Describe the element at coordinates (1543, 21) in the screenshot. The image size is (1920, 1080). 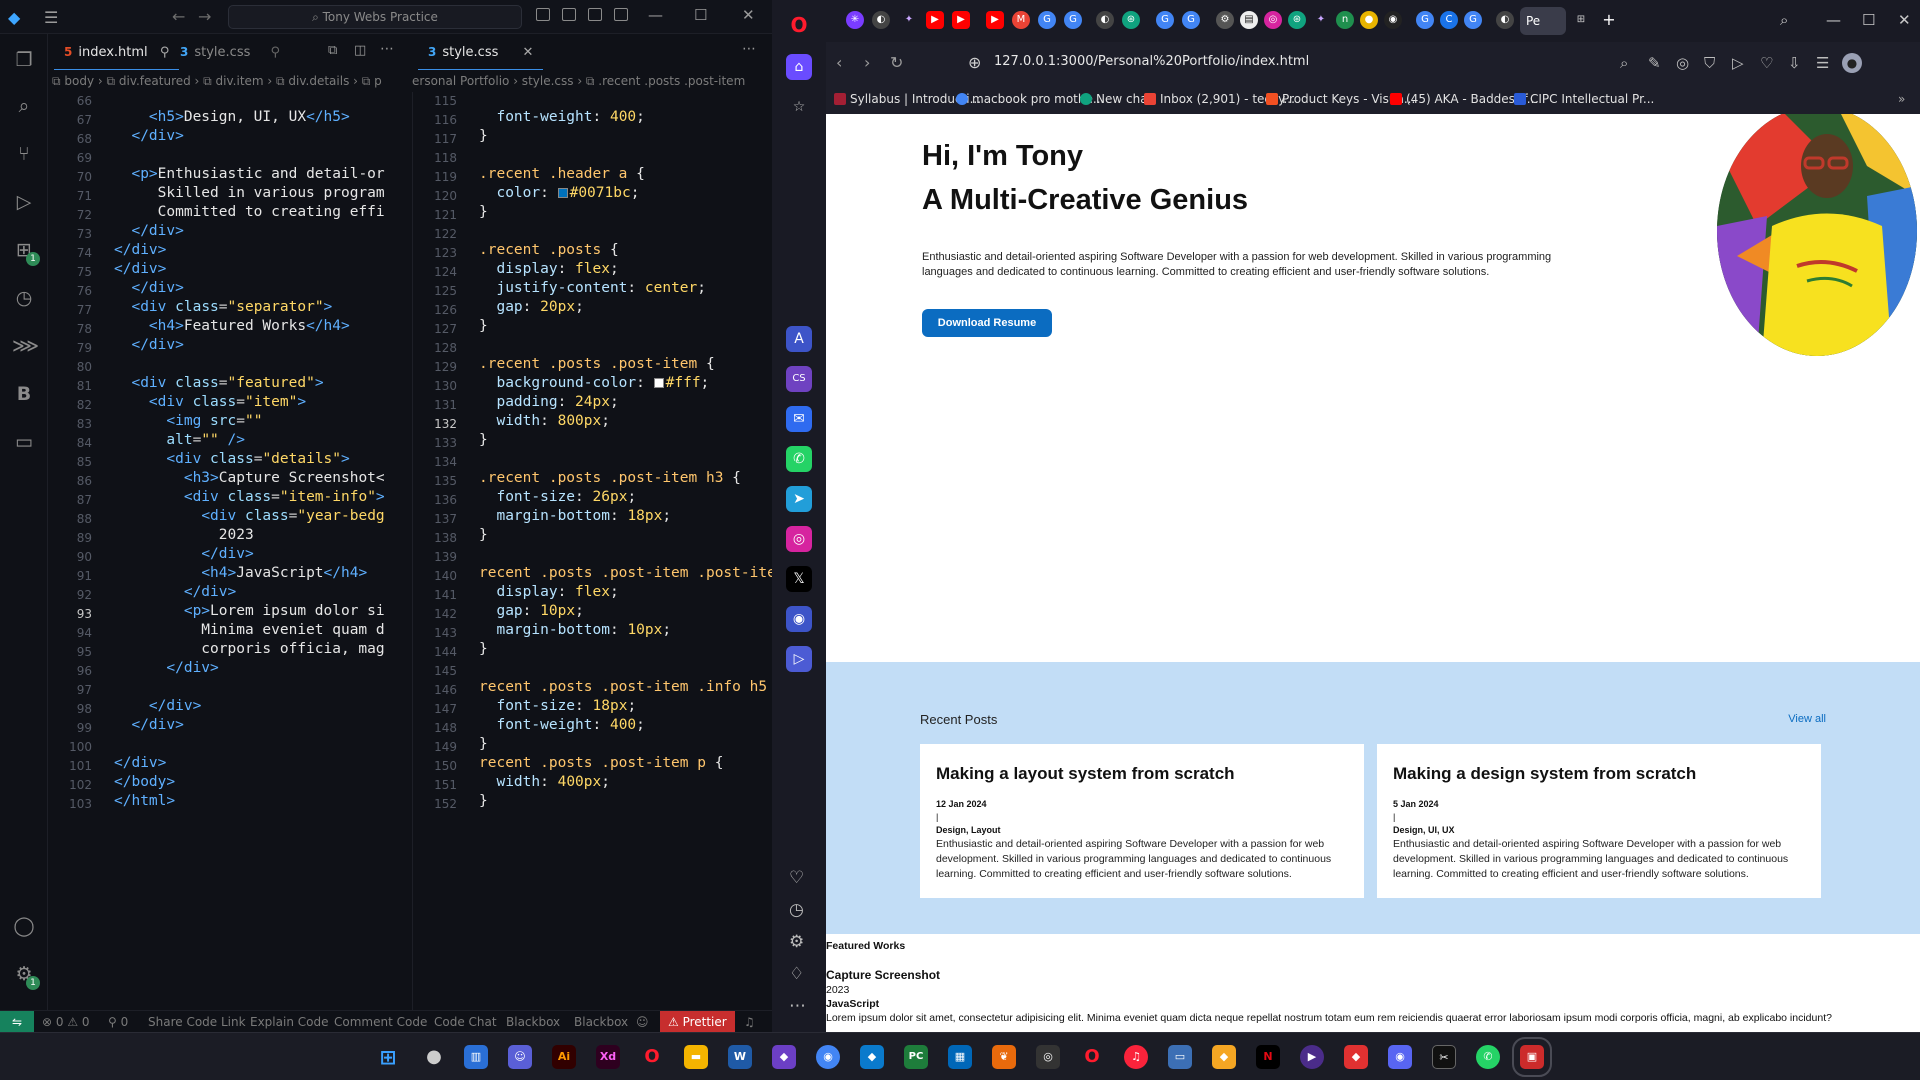
I see `active-tab: Pe` at that location.